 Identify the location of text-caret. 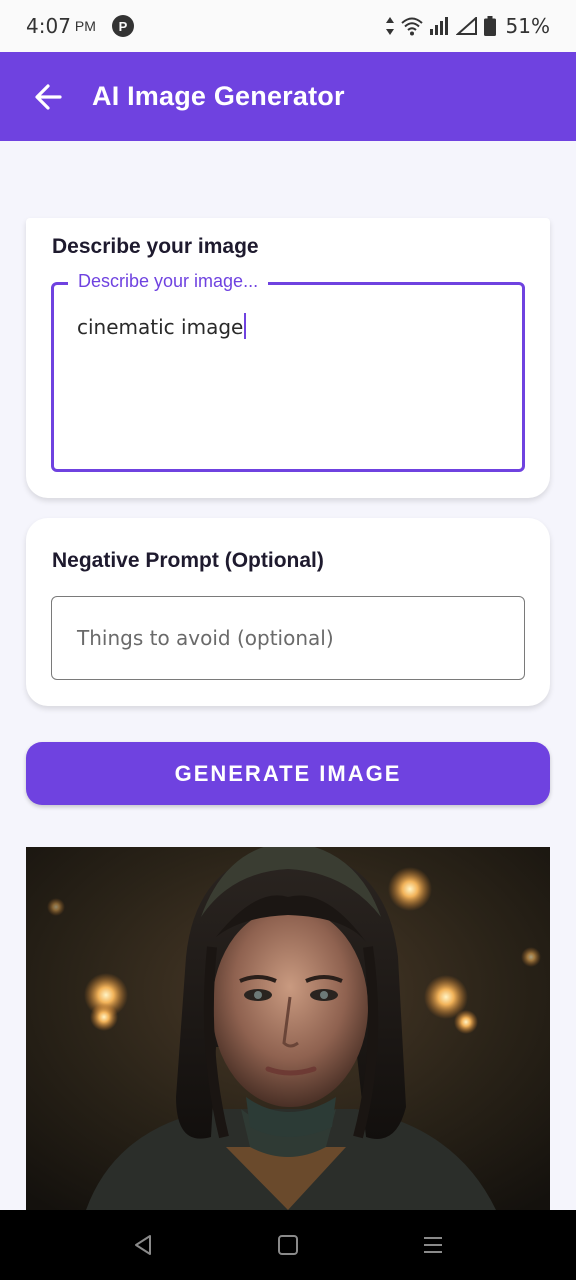
(245, 326).